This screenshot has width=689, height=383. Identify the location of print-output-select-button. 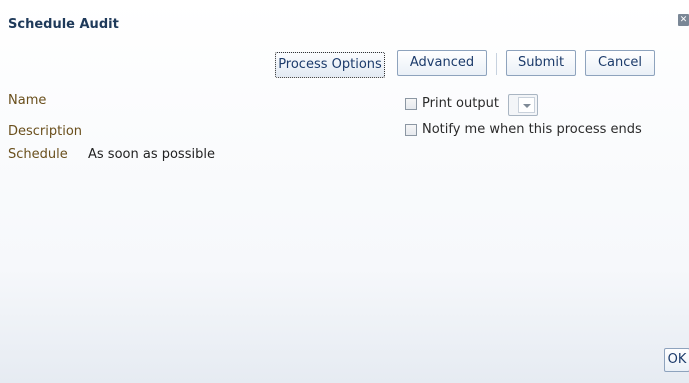
(526, 105).